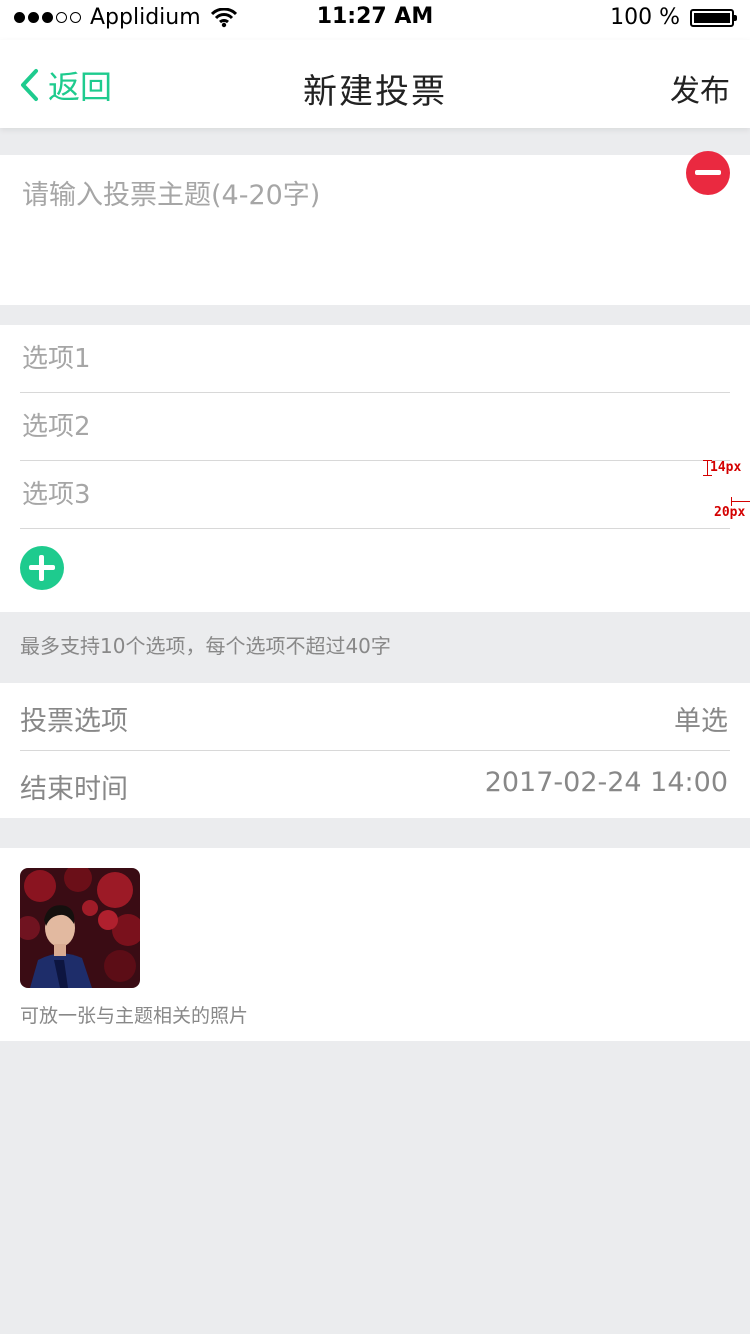  Describe the element at coordinates (726, 467) in the screenshot. I see `spacing-annotation-top: 14px` at that location.